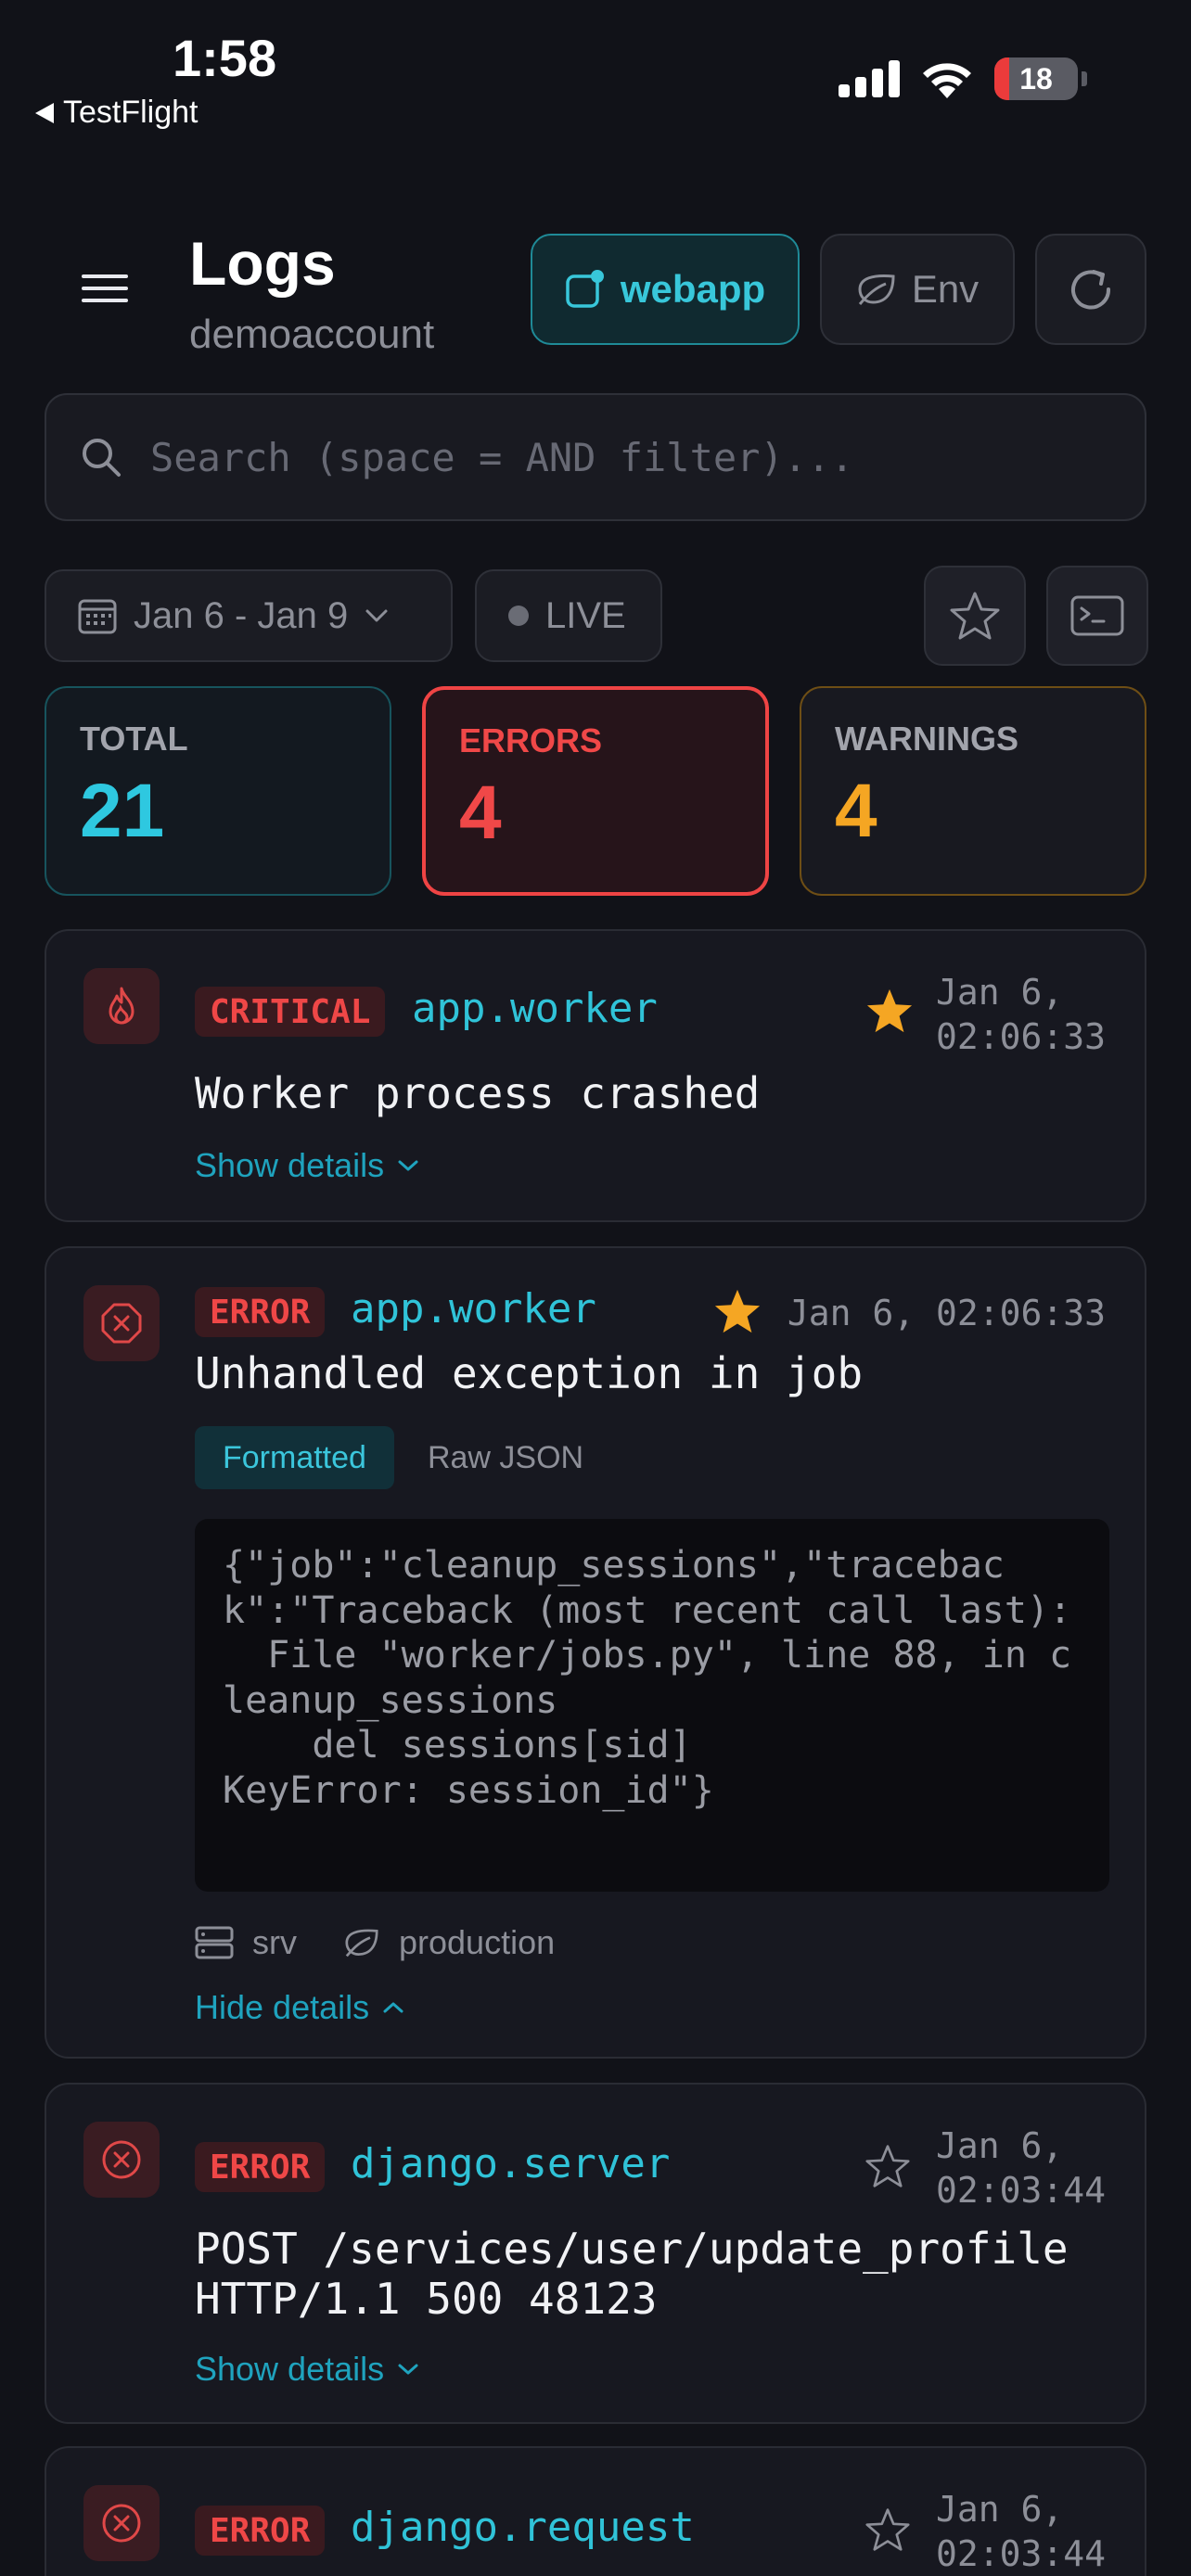  I want to click on total-label: TOTAL, so click(134, 739).